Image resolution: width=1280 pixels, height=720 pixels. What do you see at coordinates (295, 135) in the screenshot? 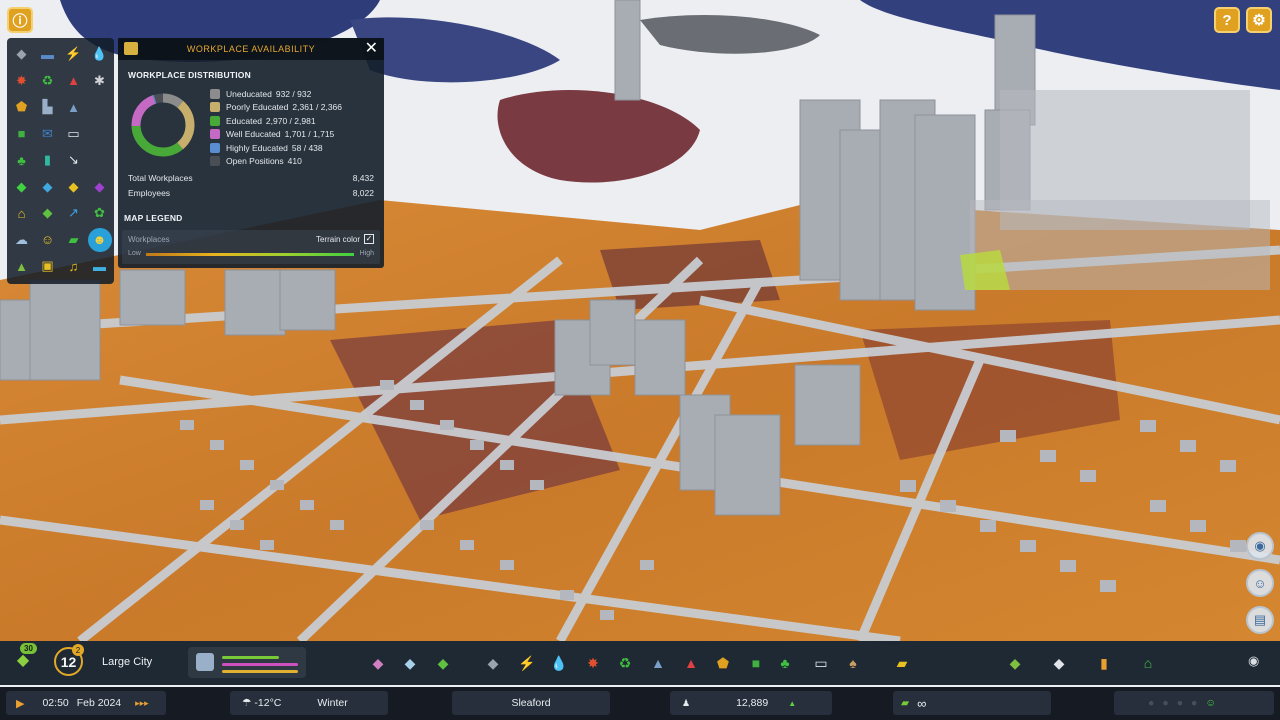
I see `legend-row: Well Educated 1,701 / 1,715` at bounding box center [295, 135].